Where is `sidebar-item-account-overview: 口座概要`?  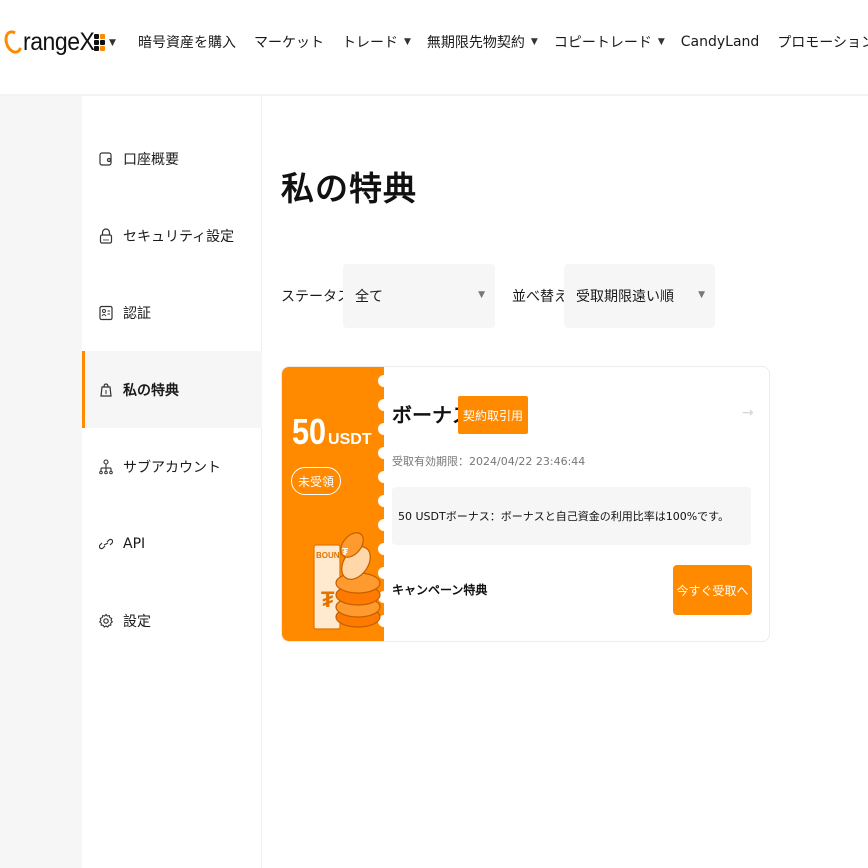 sidebar-item-account-overview: 口座概要 is located at coordinates (172, 158).